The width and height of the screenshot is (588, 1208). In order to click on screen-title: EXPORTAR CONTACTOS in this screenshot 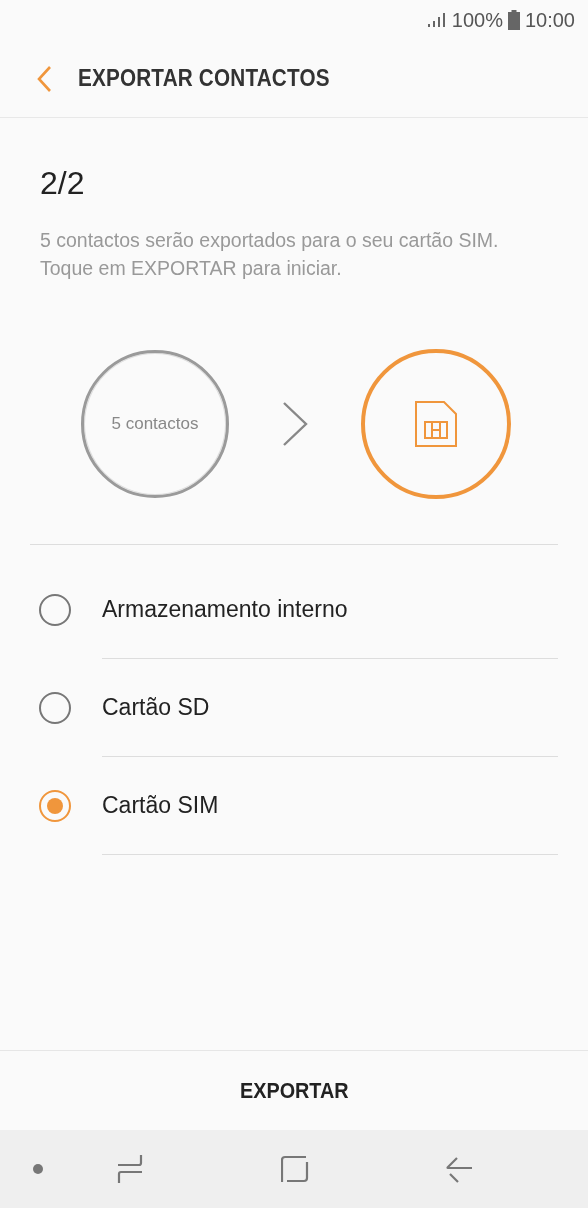, I will do `click(204, 78)`.